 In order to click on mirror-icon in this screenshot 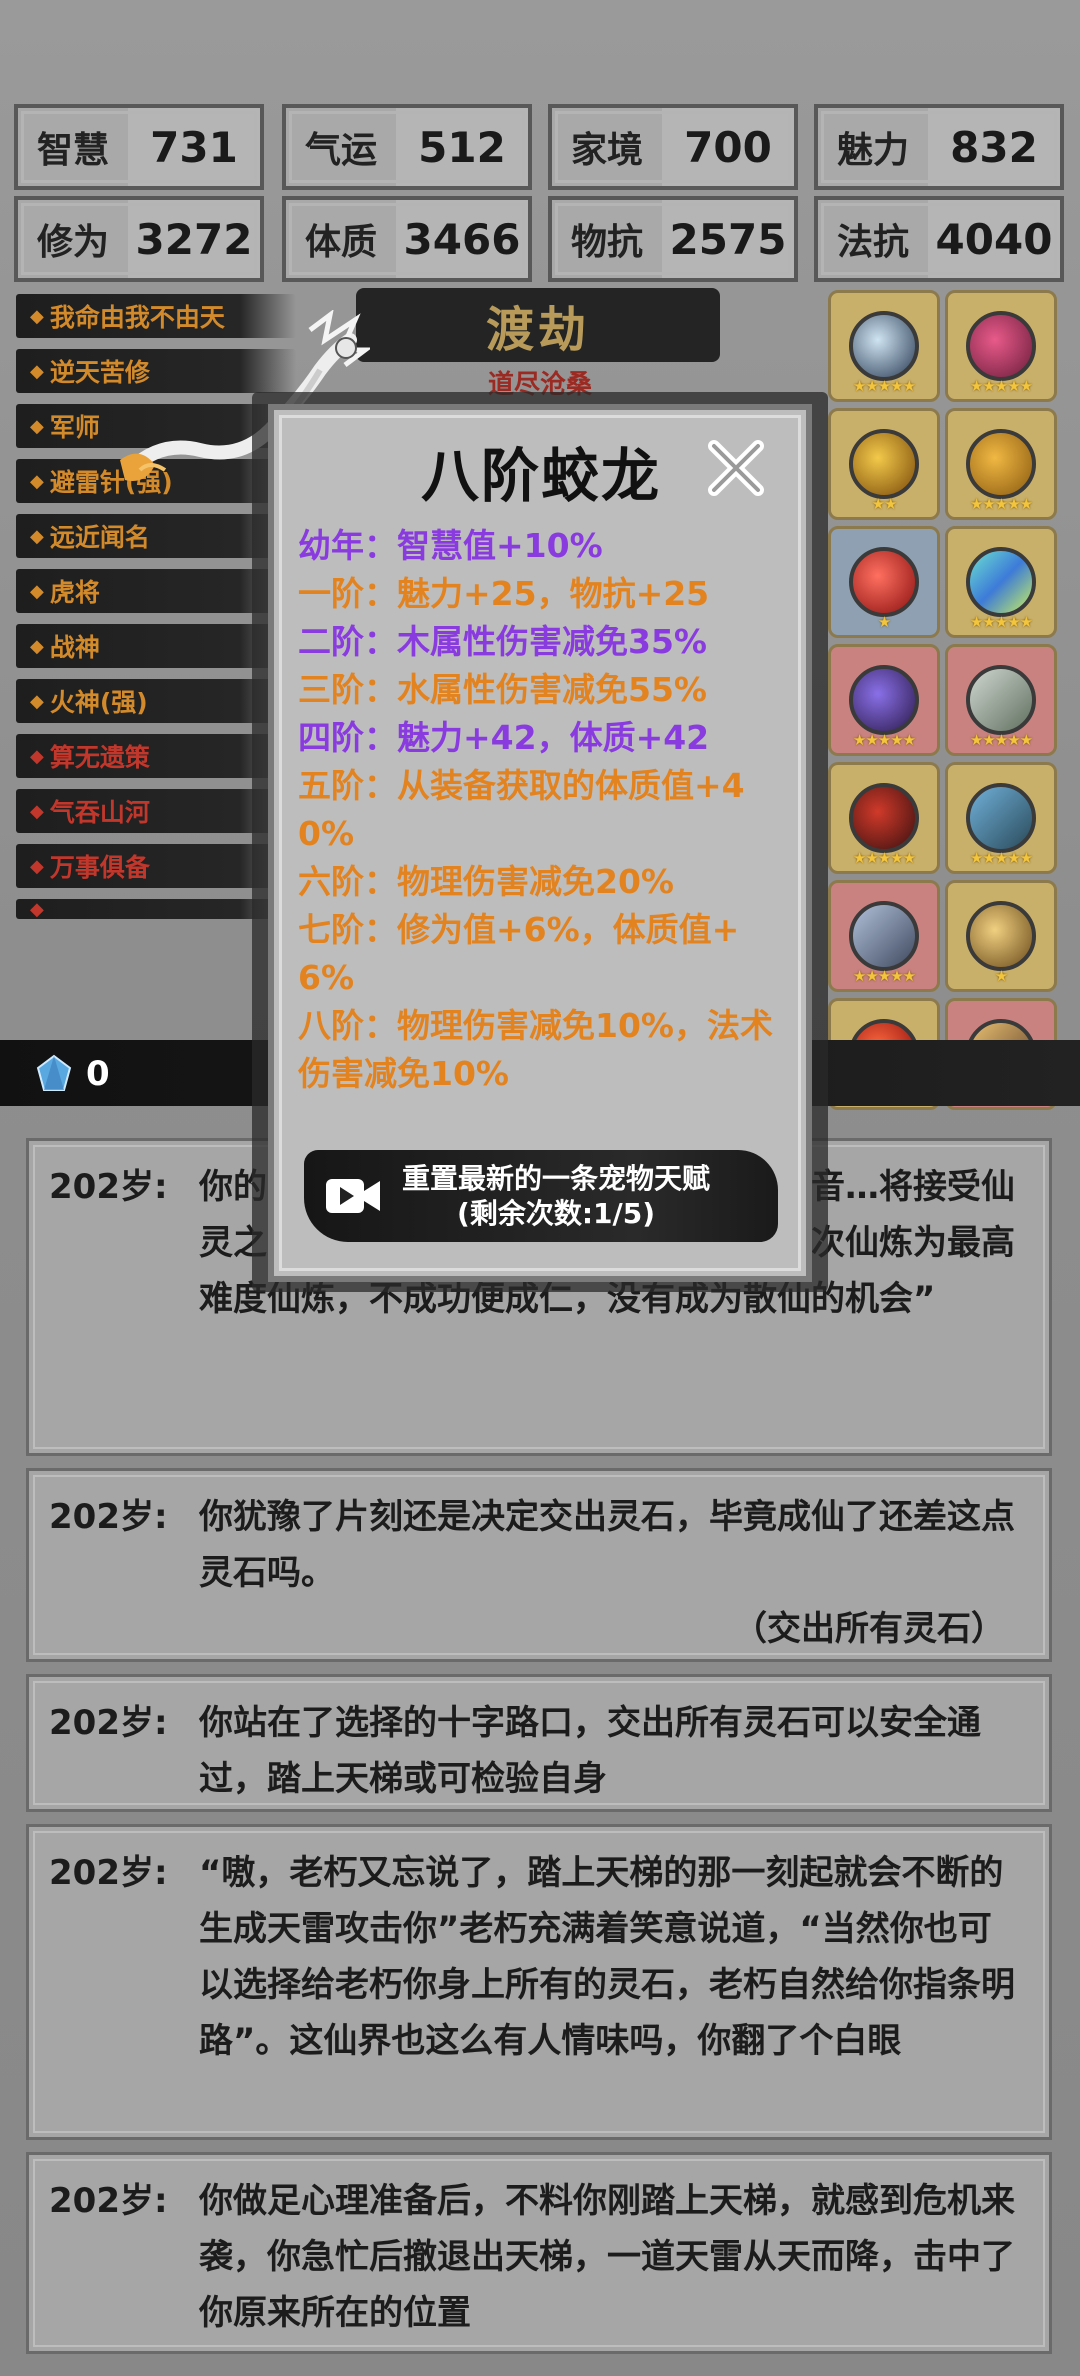, I will do `click(884, 700)`.